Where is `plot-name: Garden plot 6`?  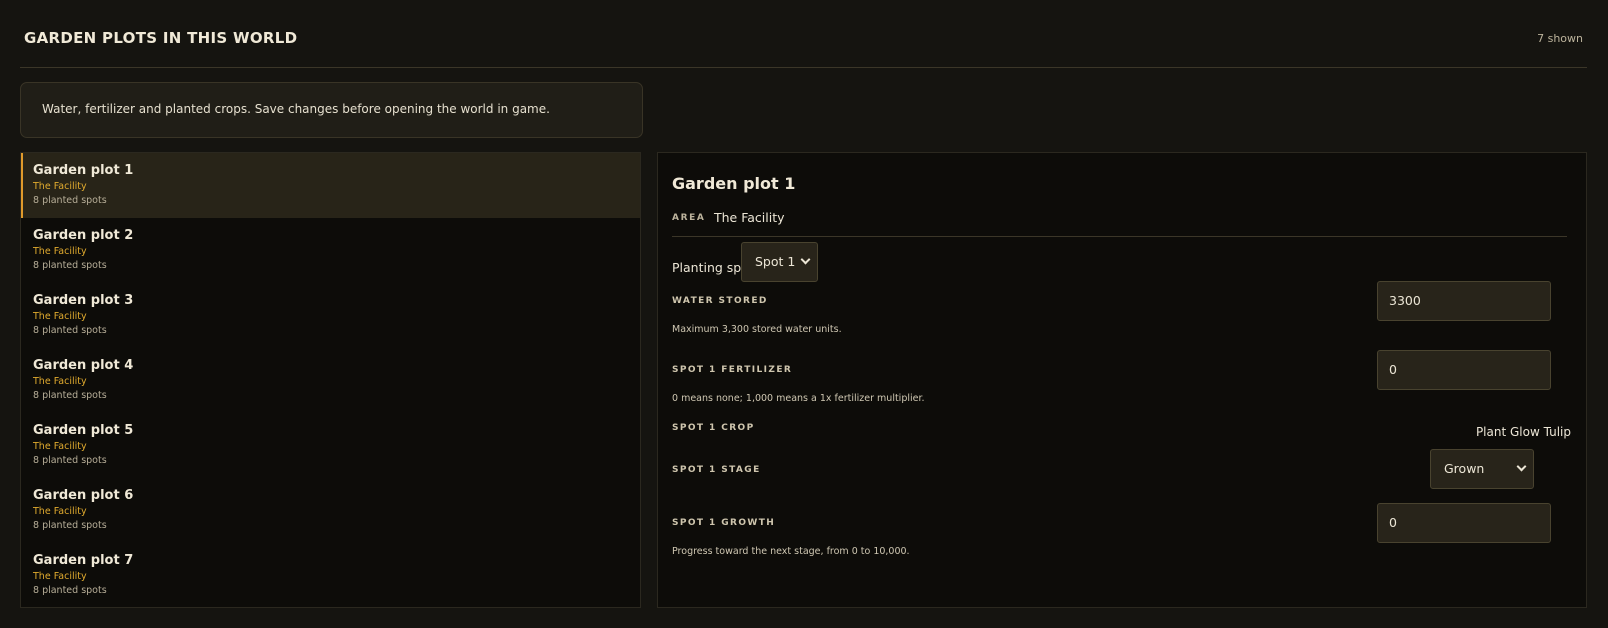 plot-name: Garden plot 6 is located at coordinates (83, 495).